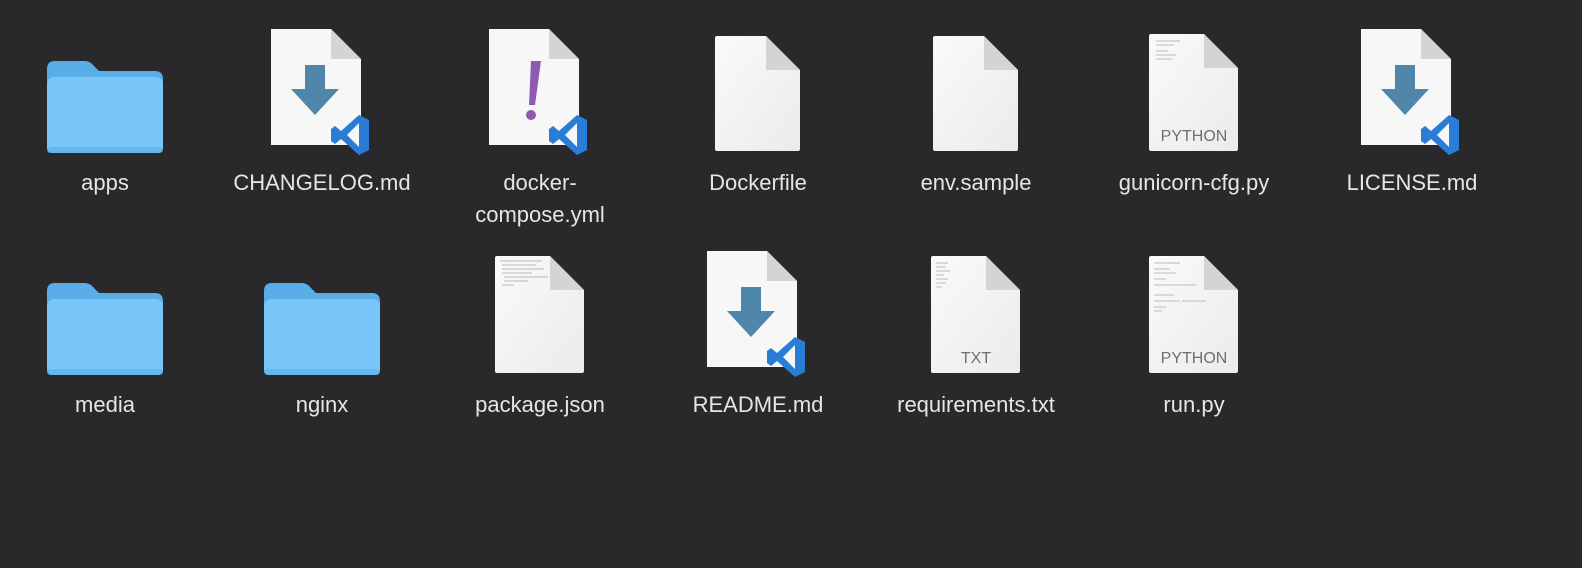  I want to click on file-name: nginx, so click(322, 404).